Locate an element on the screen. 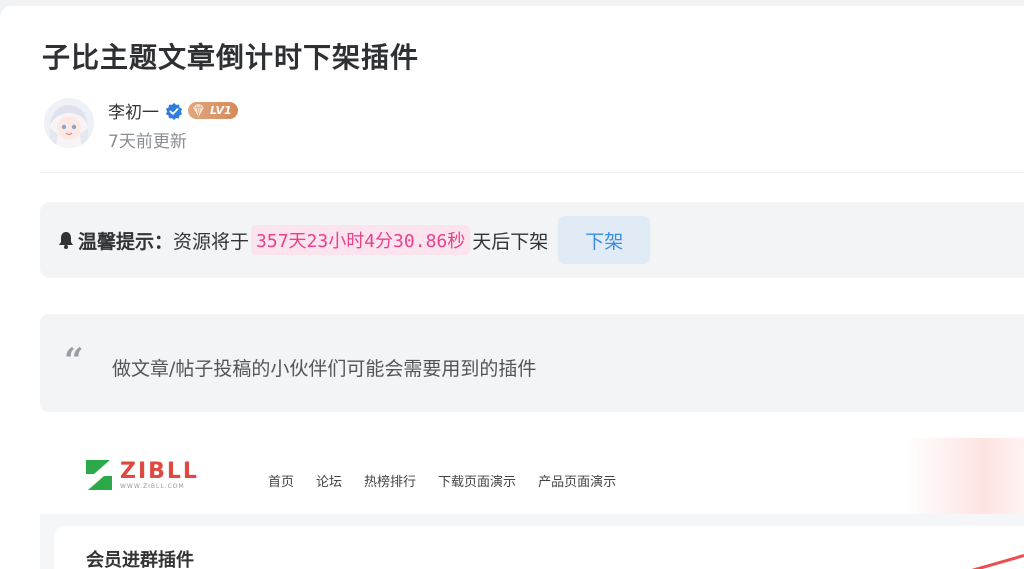  notice-label: 温馨提示： is located at coordinates (126, 241).